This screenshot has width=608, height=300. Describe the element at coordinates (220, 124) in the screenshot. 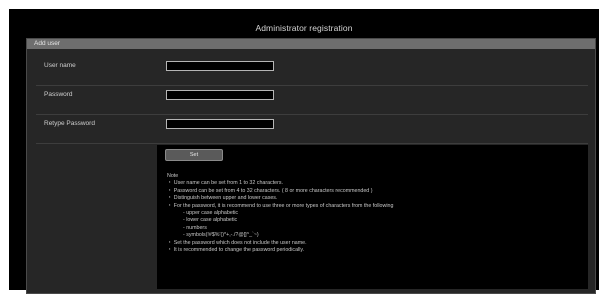

I see `retype-password-input` at that location.